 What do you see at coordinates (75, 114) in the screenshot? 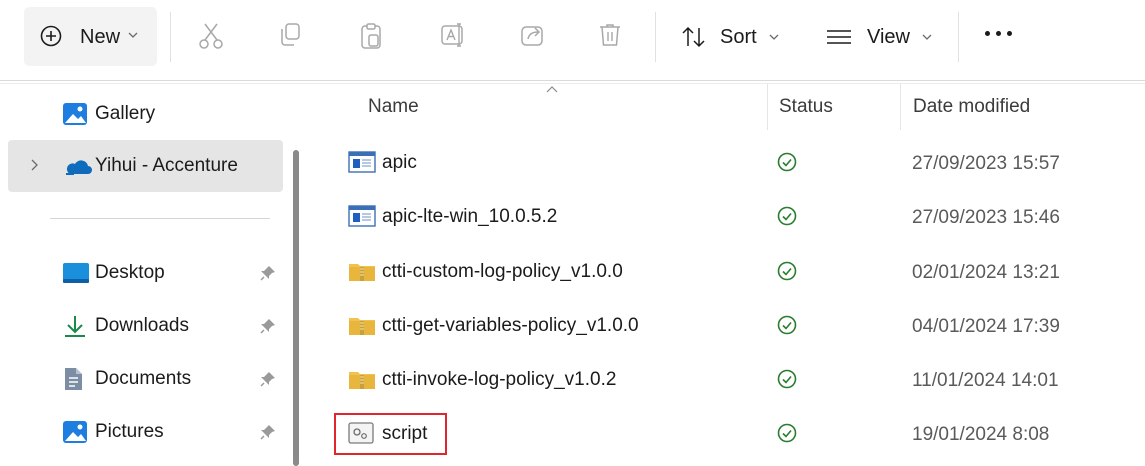
I see `gallery-icon` at bounding box center [75, 114].